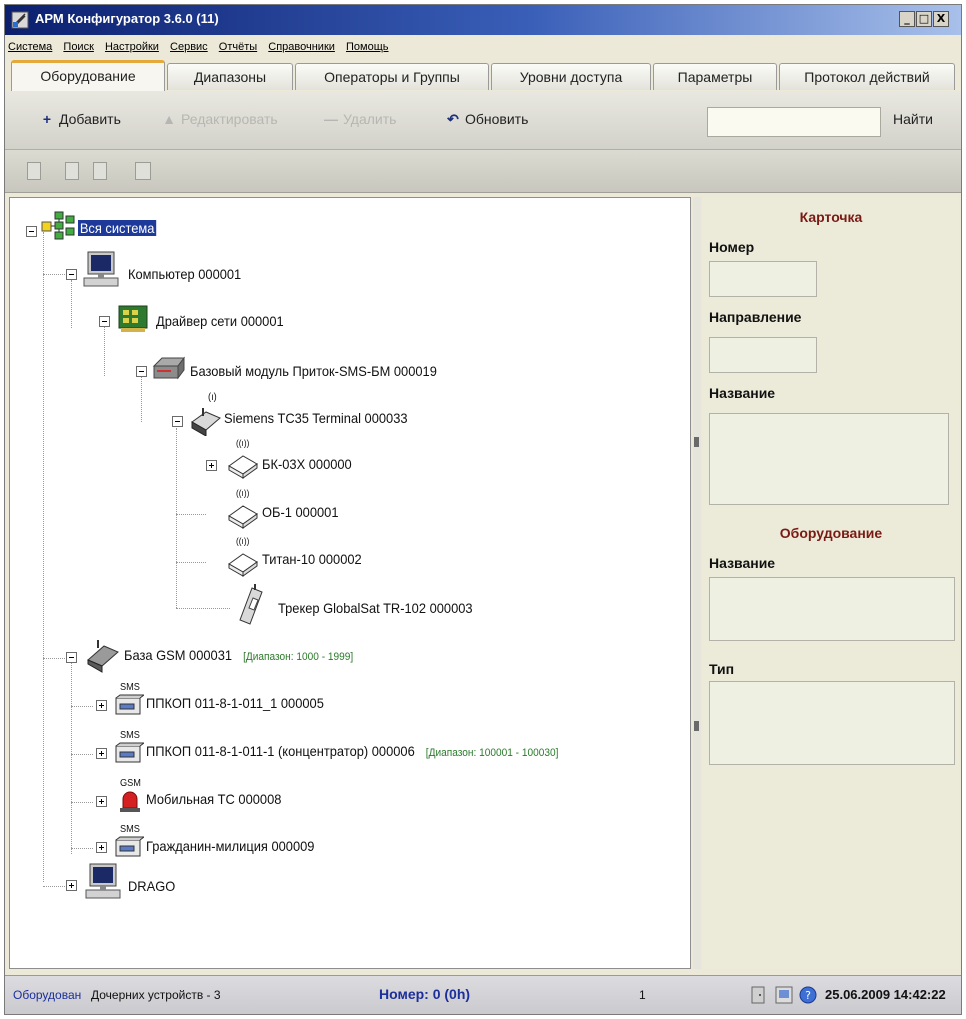 The image size is (966, 1019). Describe the element at coordinates (168, 368) in the screenshot. I see `base-module-icon` at that location.